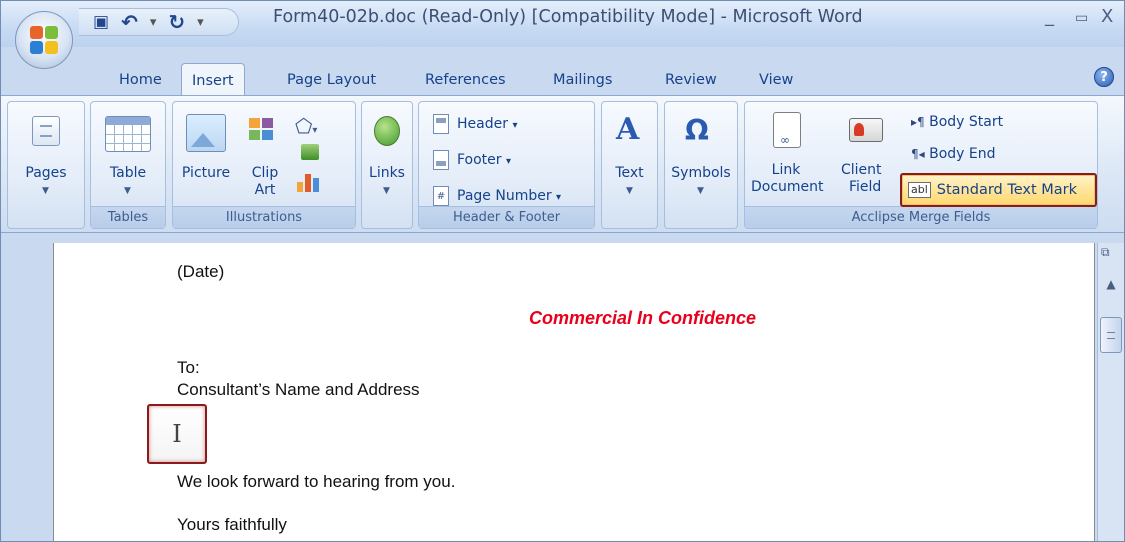 This screenshot has width=1125, height=542. Describe the element at coordinates (787, 130) in the screenshot. I see `link-document-icon: ∞` at that location.